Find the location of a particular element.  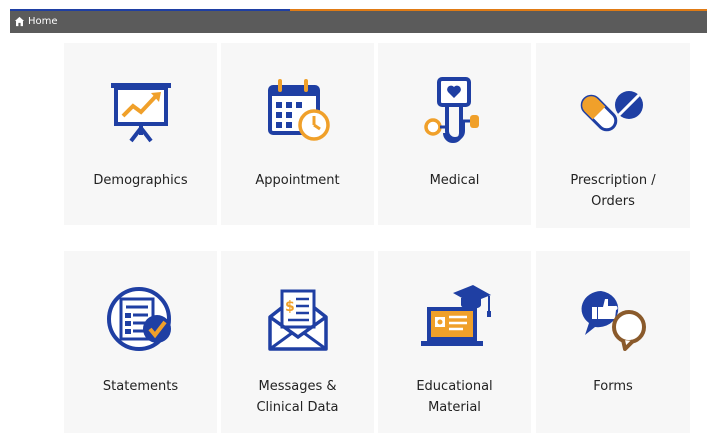

document-checkmark-icon is located at coordinates (140, 319).